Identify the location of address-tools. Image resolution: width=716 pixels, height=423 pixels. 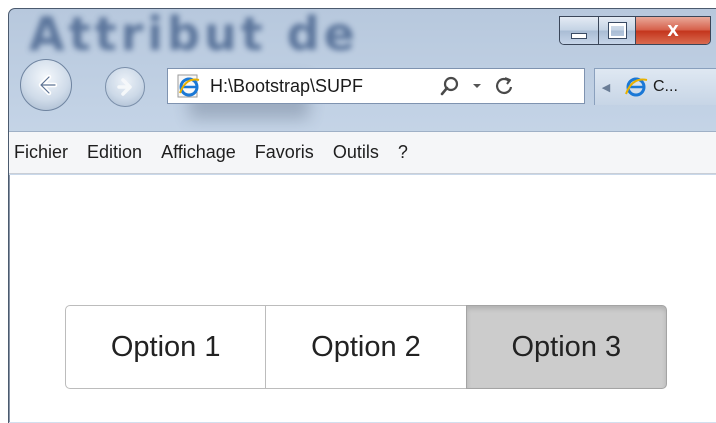
(477, 86).